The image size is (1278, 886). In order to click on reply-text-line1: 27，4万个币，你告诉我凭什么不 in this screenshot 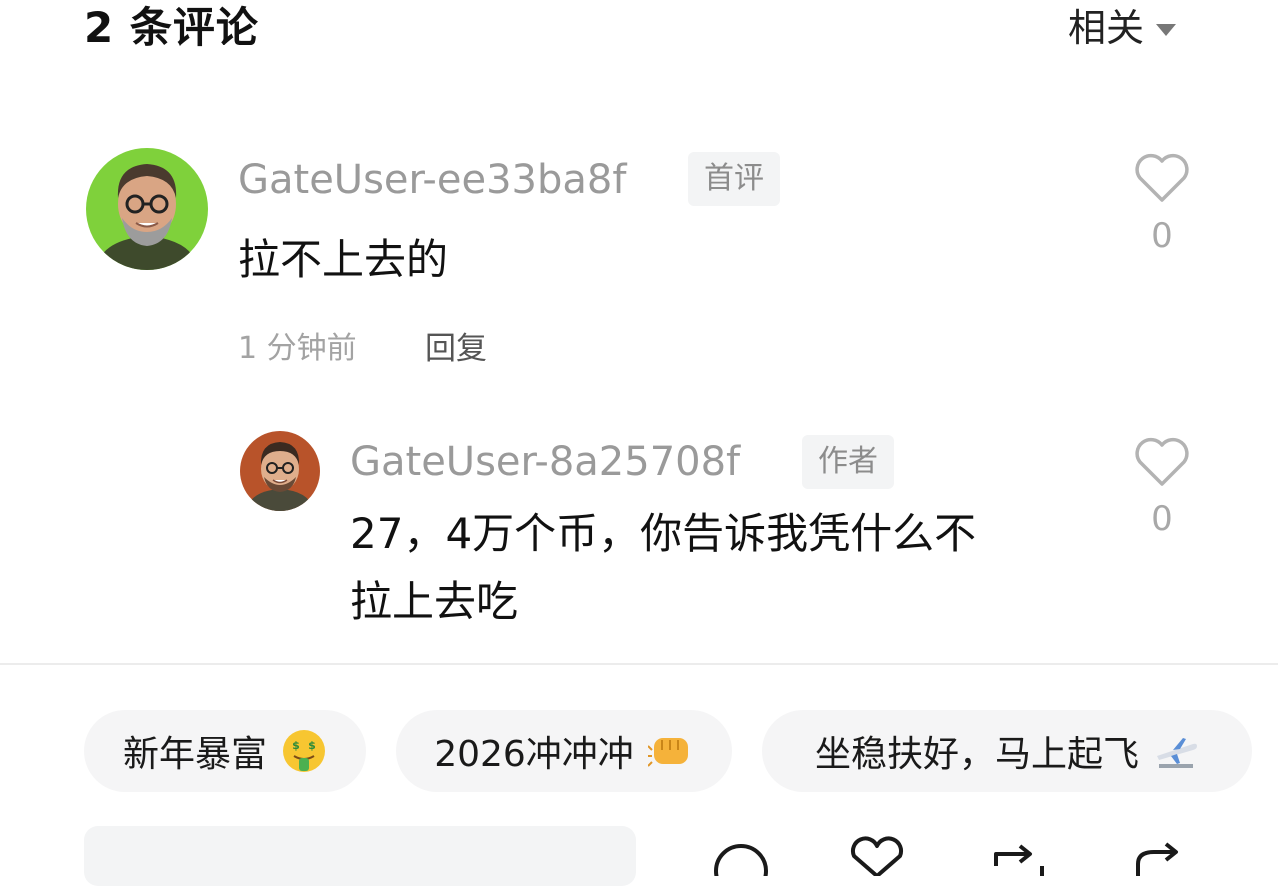, I will do `click(663, 533)`.